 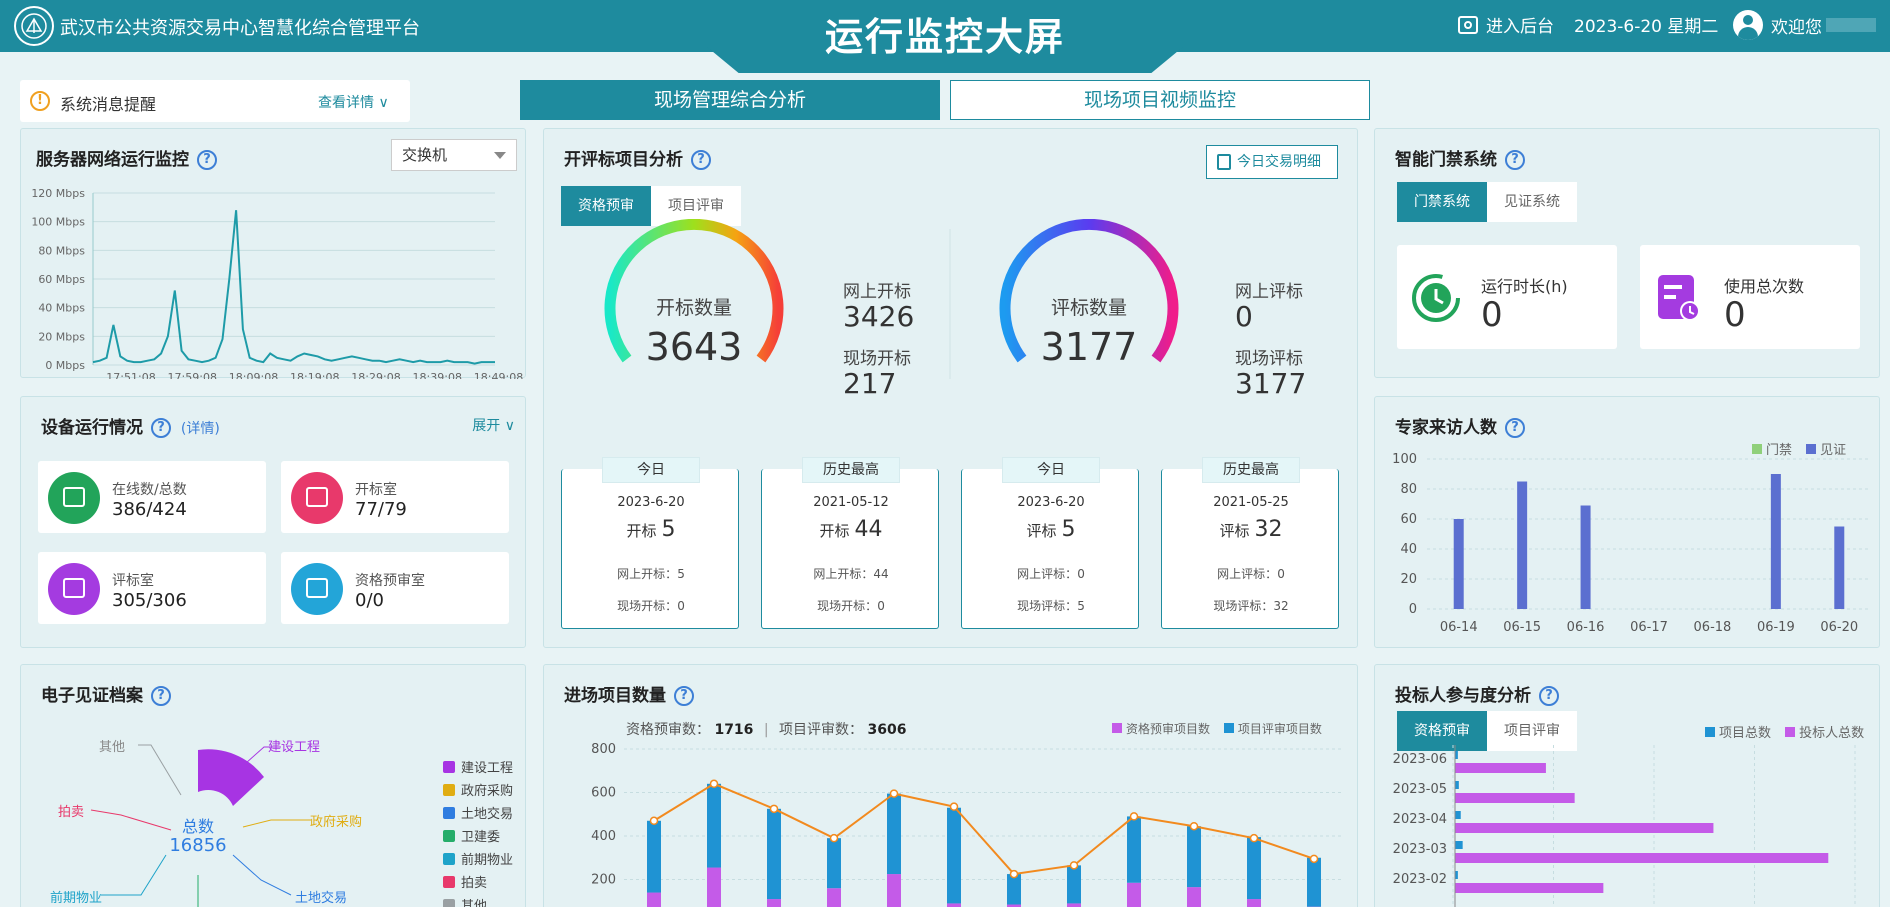 What do you see at coordinates (984, 829) in the screenshot?
I see `total-line` at bounding box center [984, 829].